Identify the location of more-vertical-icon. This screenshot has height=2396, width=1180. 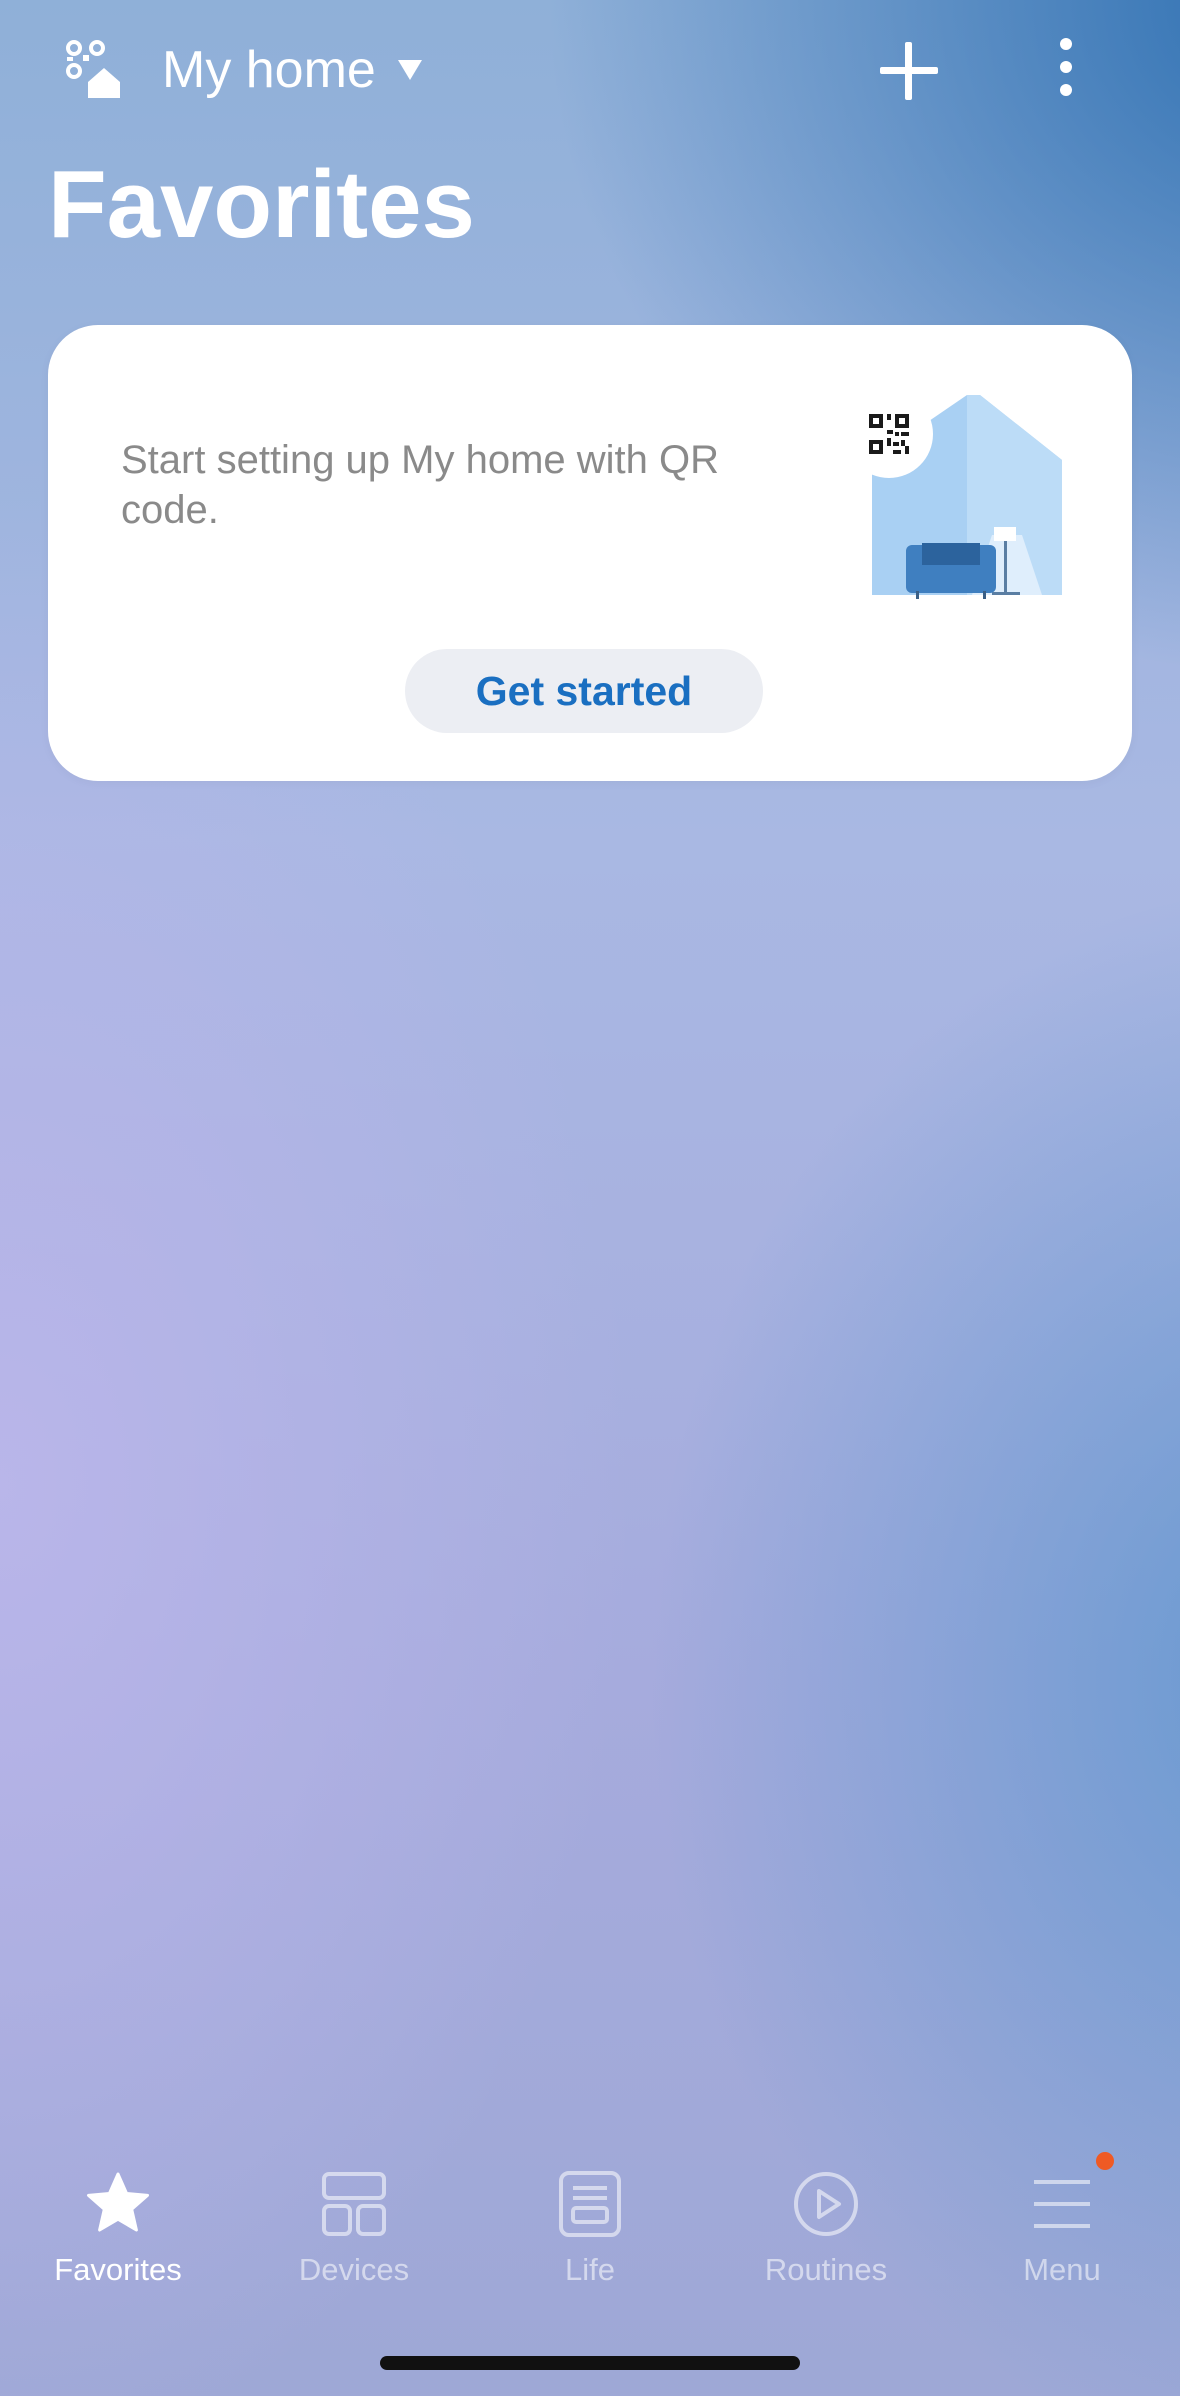
(1066, 67).